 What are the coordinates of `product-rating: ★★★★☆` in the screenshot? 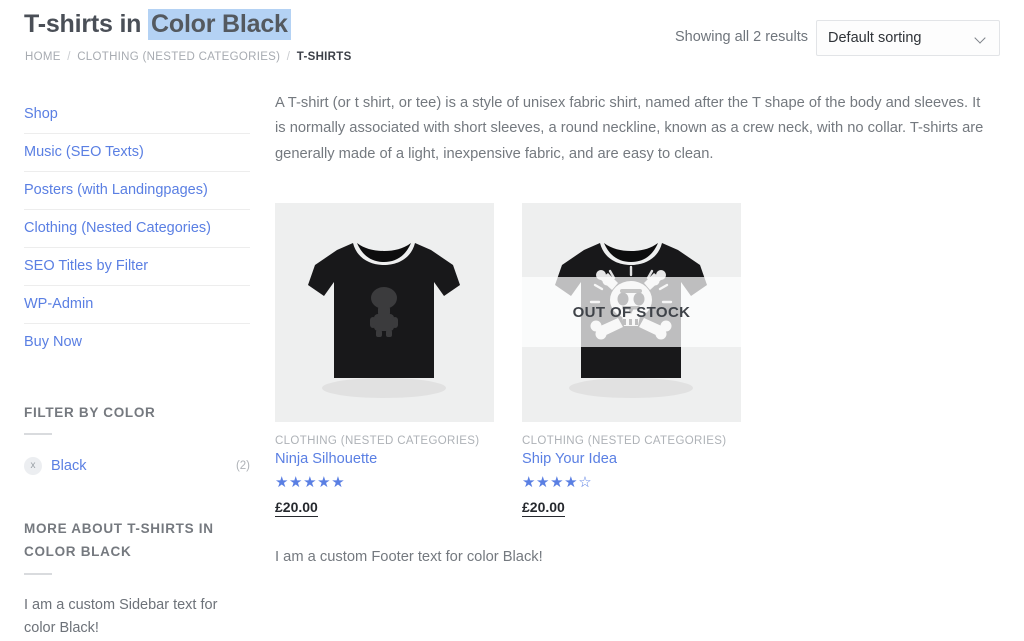 It's located at (631, 482).